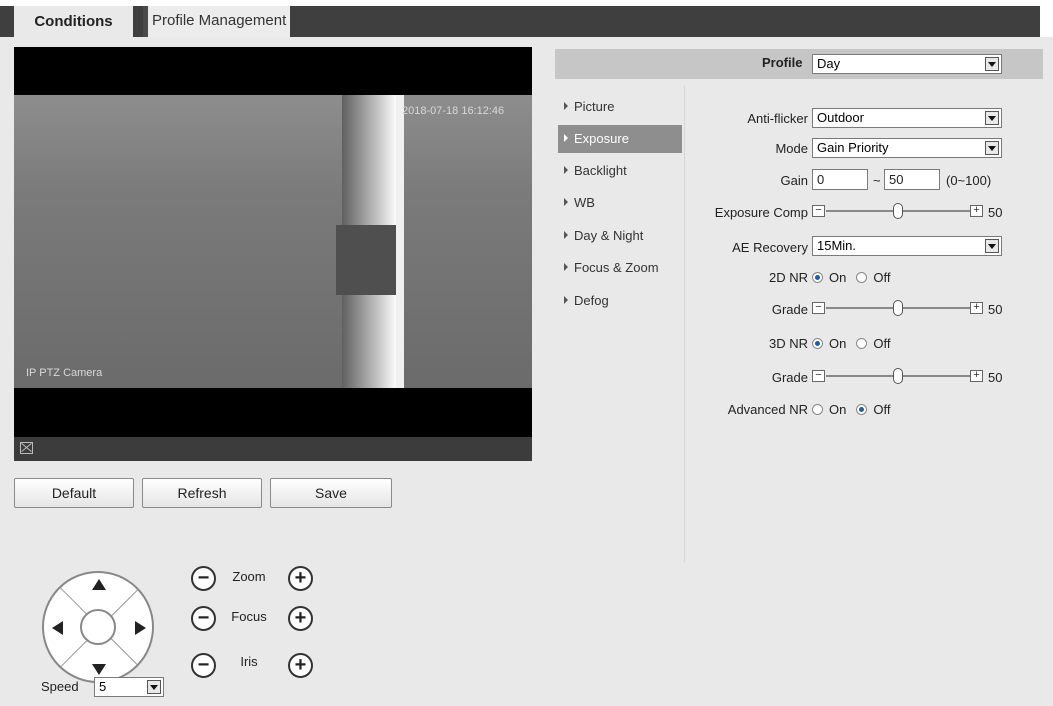 This screenshot has width=1053, height=706. I want to click on nr-2d-off-radio, so click(862, 277).